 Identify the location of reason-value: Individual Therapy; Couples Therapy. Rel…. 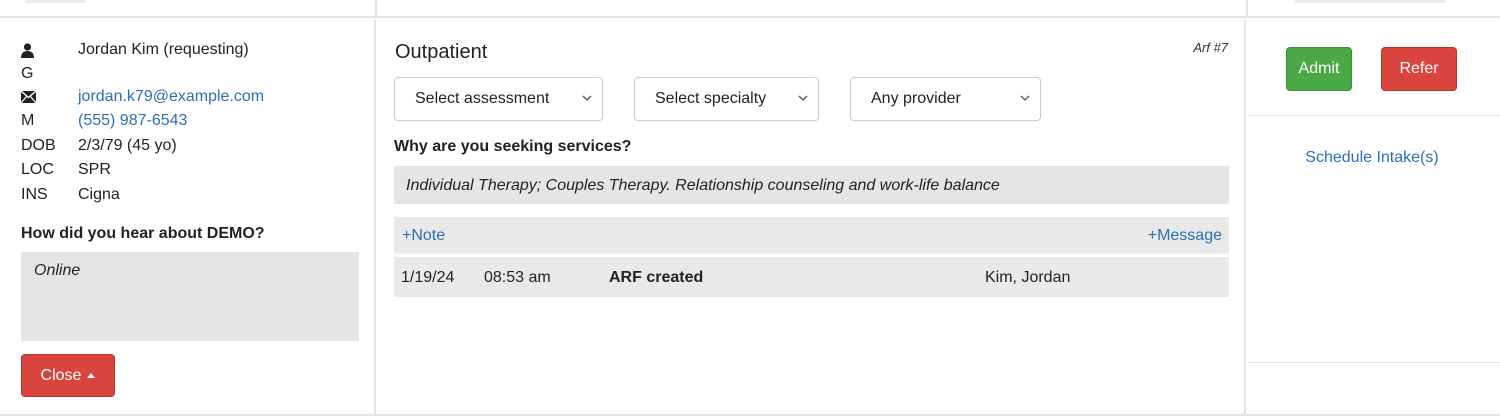
(811, 185).